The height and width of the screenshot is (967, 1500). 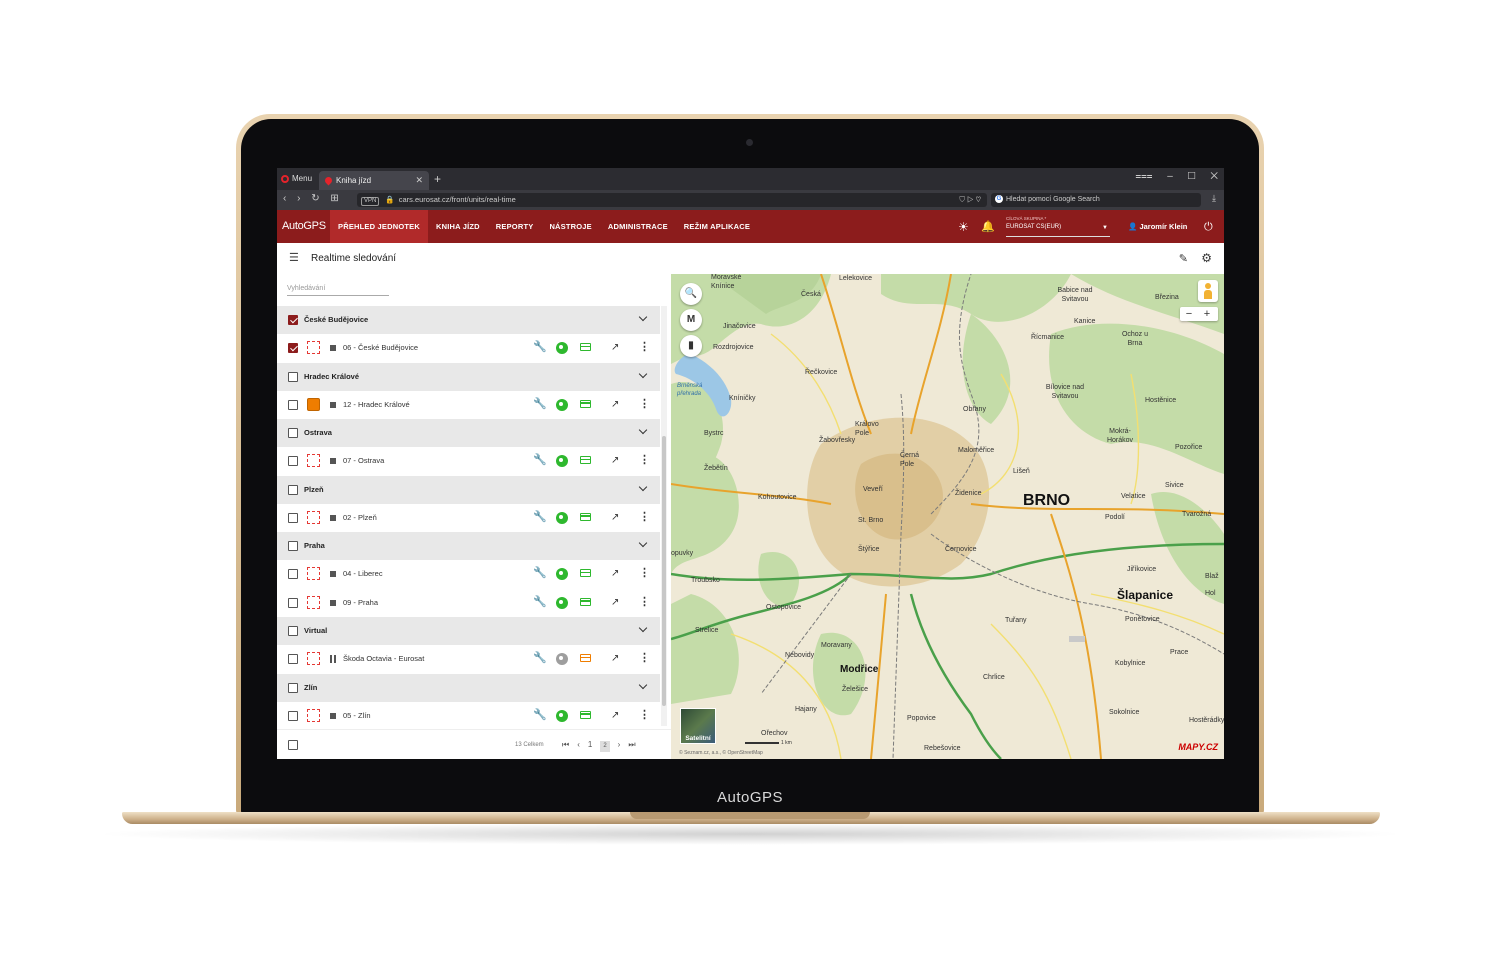 I want to click on unit-name: 04 - Liberec, so click(x=363, y=574).